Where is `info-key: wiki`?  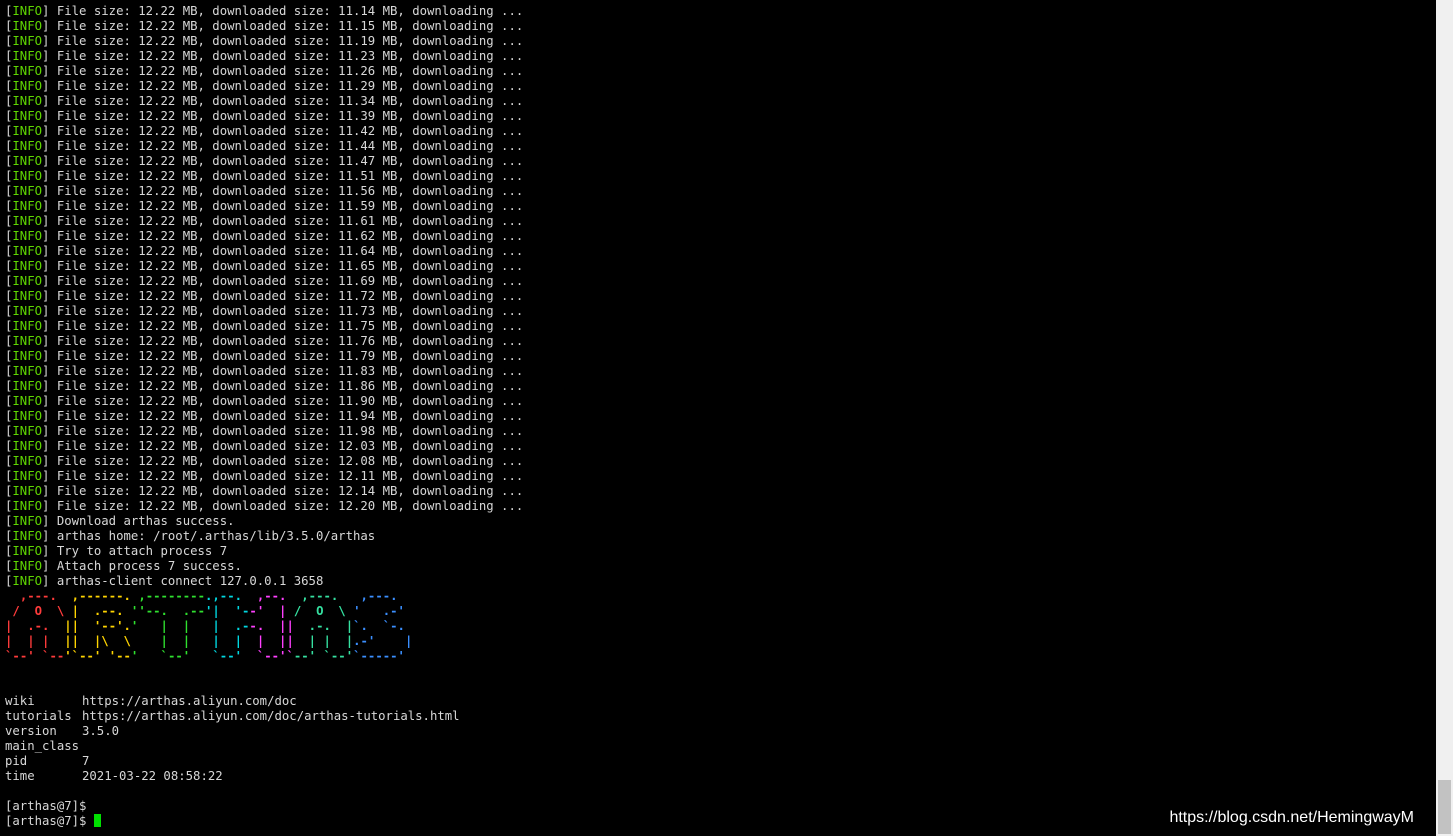 info-key: wiki is located at coordinates (20, 701).